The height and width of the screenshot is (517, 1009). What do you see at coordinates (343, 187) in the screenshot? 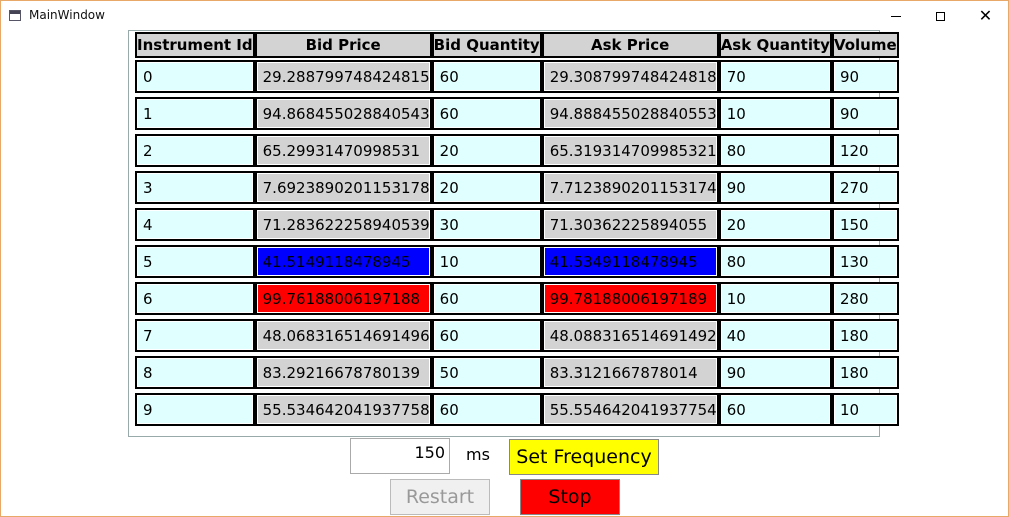
I see `cell-bid-price: 7.6923890201153178` at bounding box center [343, 187].